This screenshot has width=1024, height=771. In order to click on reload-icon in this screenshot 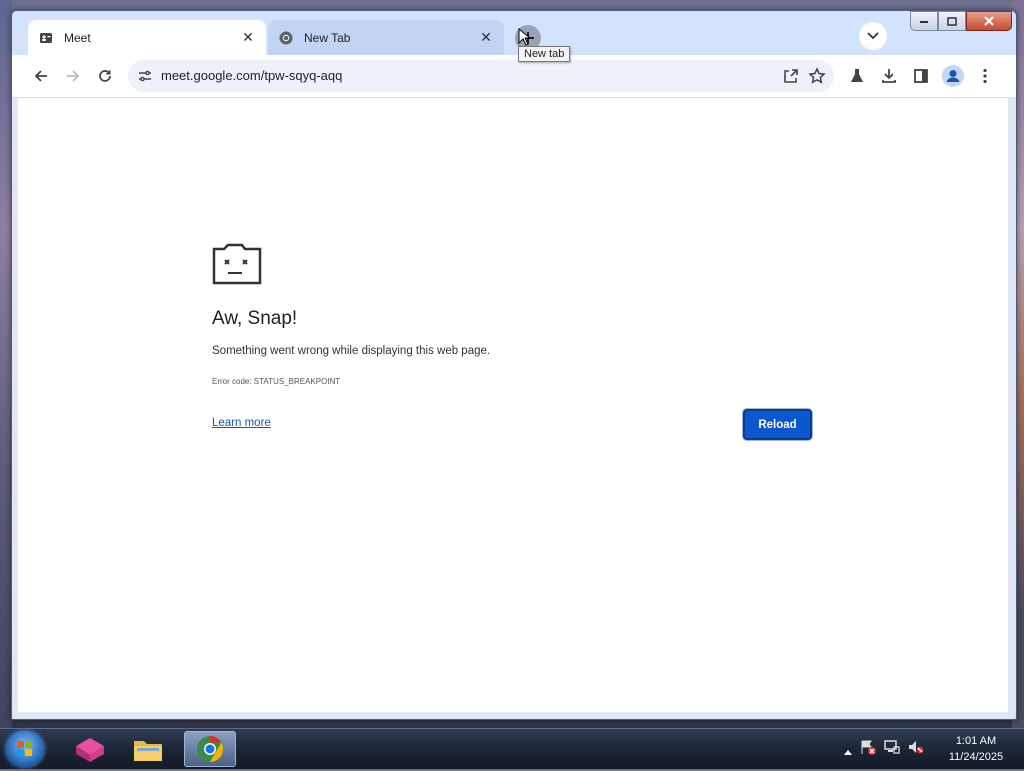, I will do `click(105, 76)`.